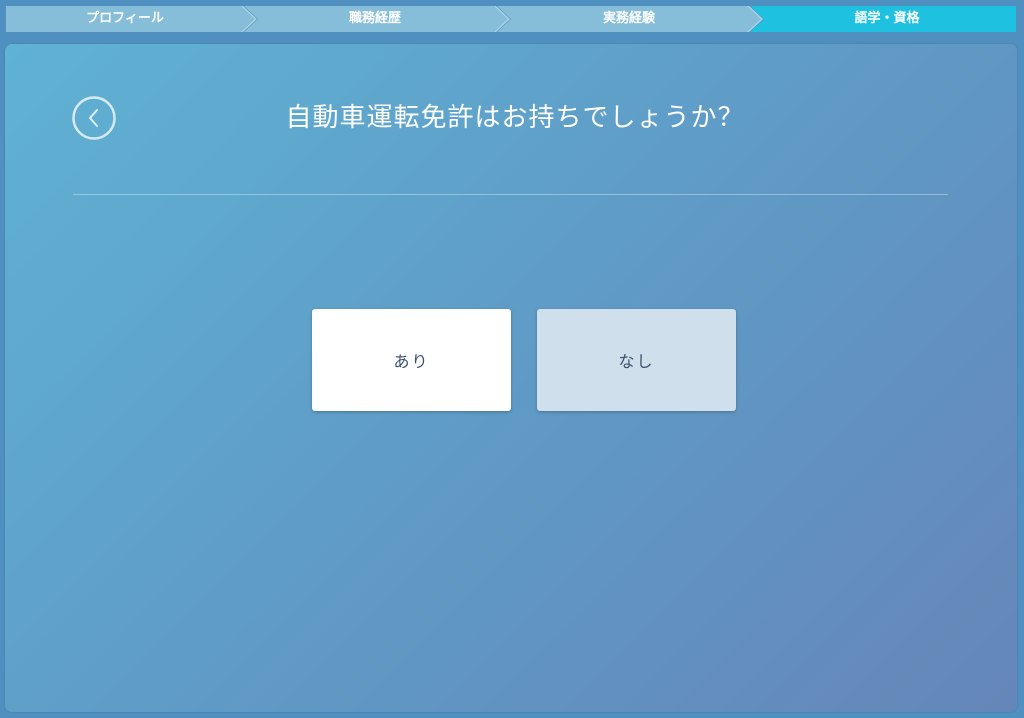 The width and height of the screenshot is (1024, 718). Describe the element at coordinates (887, 18) in the screenshot. I see `step-label-language-qualification: 語学・資格` at that location.